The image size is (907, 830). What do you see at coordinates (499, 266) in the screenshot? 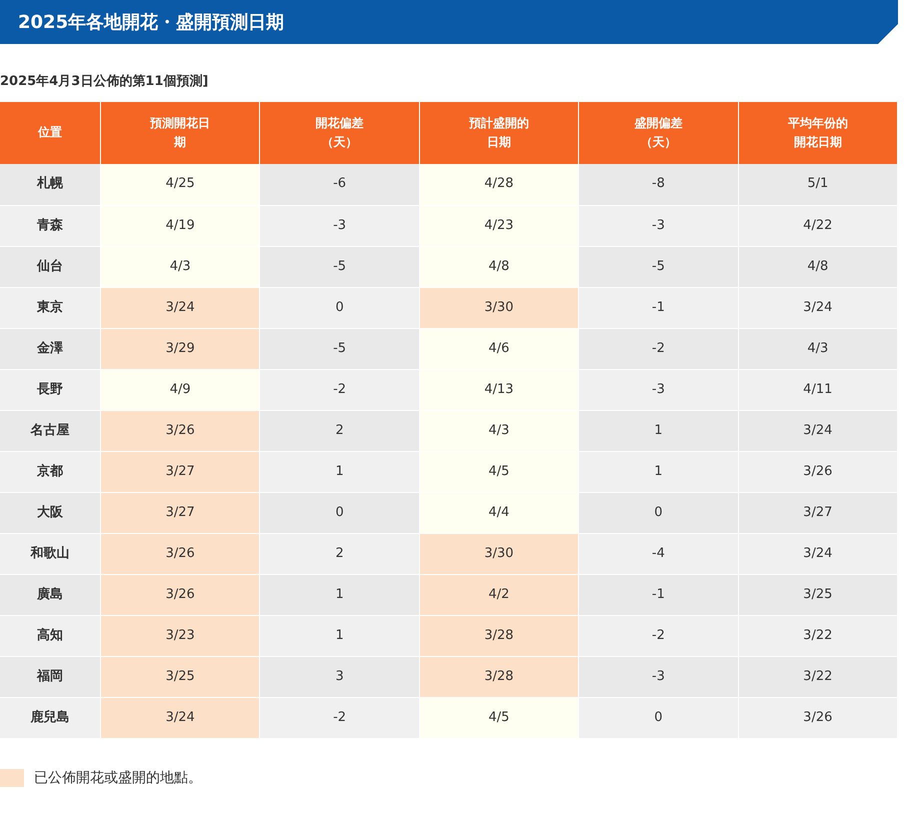
I see `date-cell: 4/8` at bounding box center [499, 266].